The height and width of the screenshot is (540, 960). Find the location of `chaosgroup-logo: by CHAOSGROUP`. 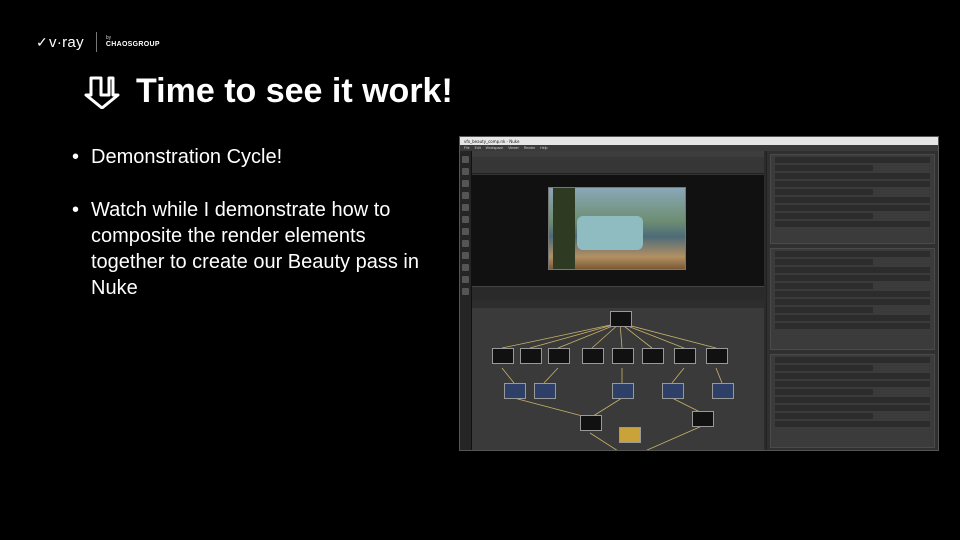

chaosgroup-logo: by CHAOSGROUP is located at coordinates (132, 42).